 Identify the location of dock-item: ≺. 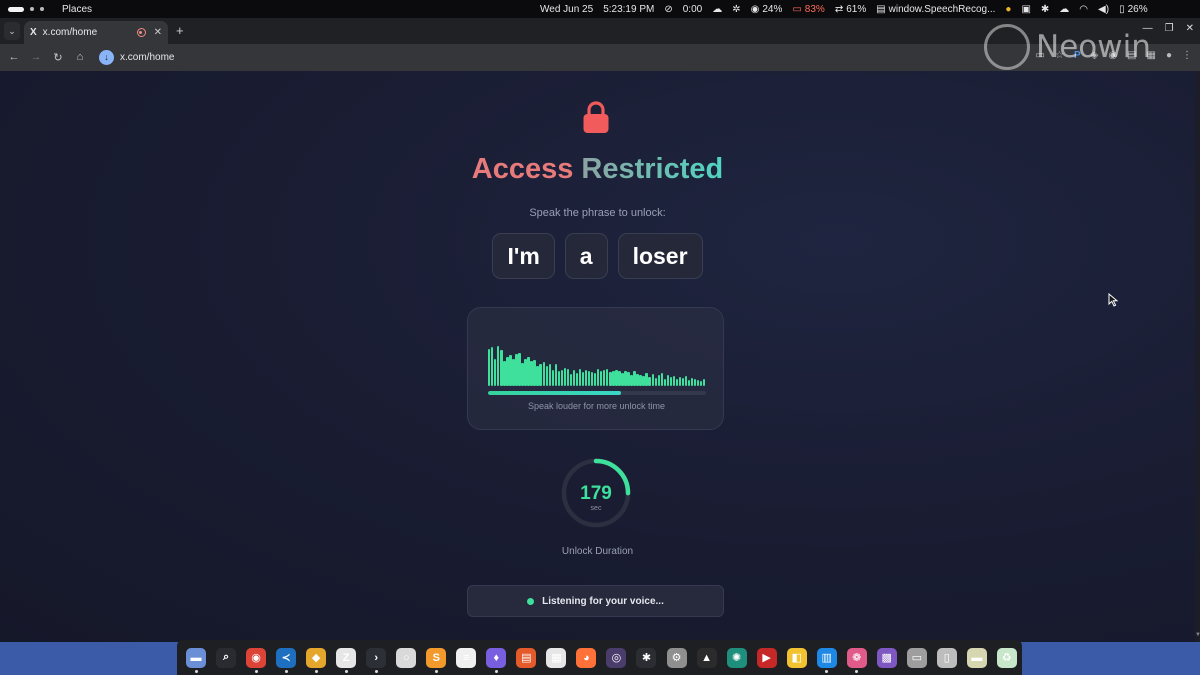
(286, 658).